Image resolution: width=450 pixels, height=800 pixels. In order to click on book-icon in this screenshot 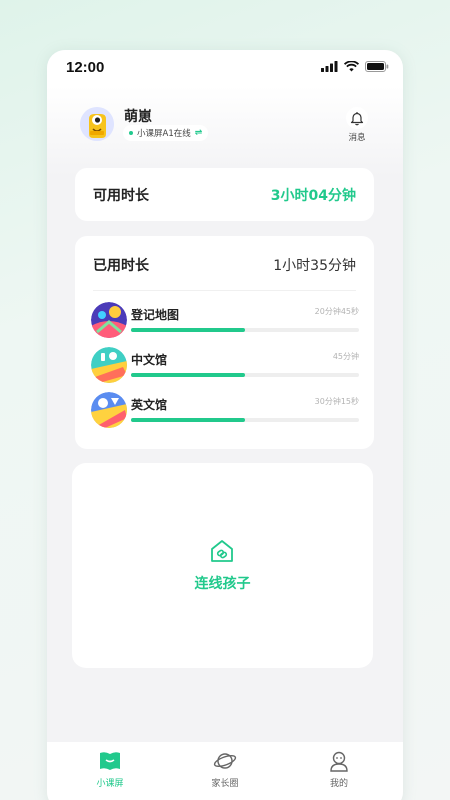, I will do `click(110, 761)`.